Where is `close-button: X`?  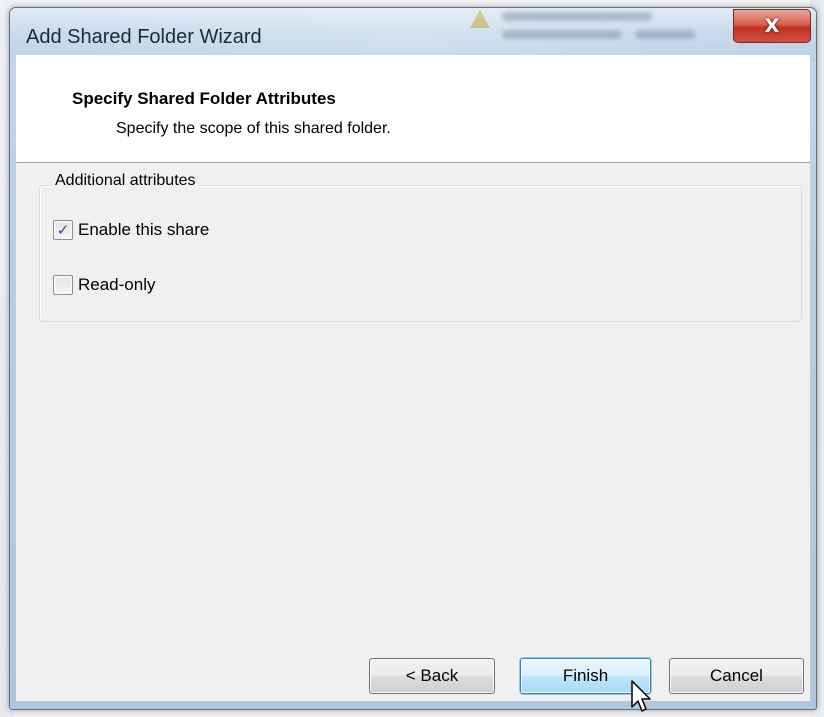
close-button: X is located at coordinates (772, 26).